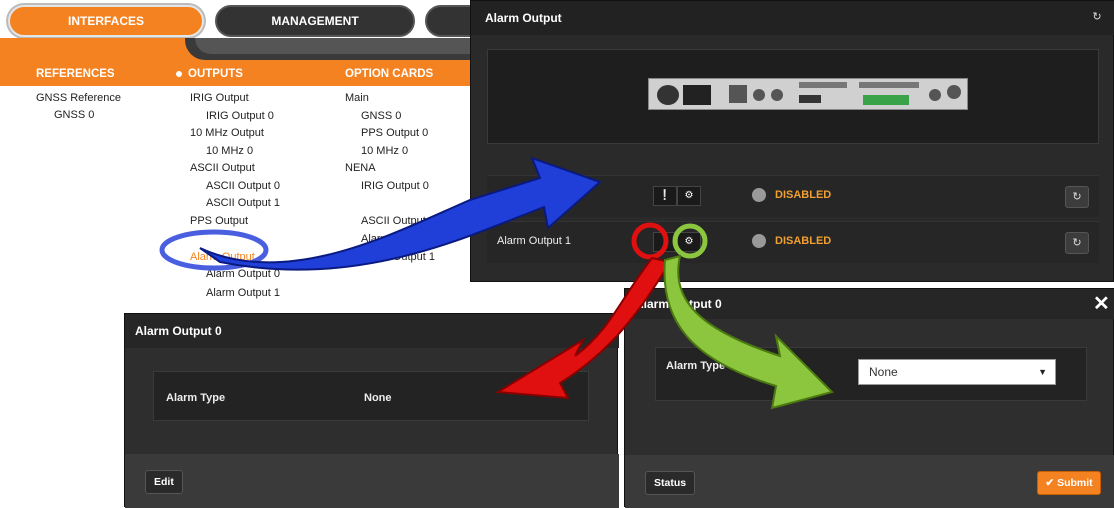 The height and width of the screenshot is (508, 1114). Describe the element at coordinates (75, 74) in the screenshot. I see `references-header: REFERENCES` at that location.